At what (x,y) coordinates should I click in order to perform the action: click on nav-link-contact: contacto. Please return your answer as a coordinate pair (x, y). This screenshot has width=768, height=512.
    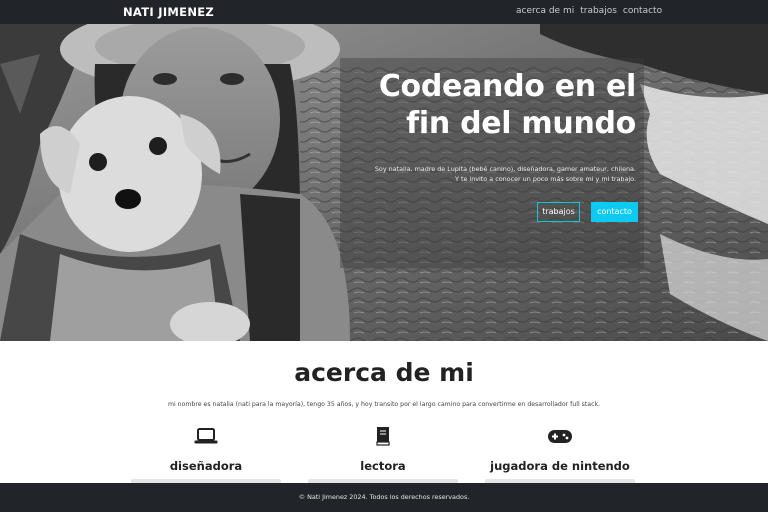
    Looking at the image, I should click on (642, 11).